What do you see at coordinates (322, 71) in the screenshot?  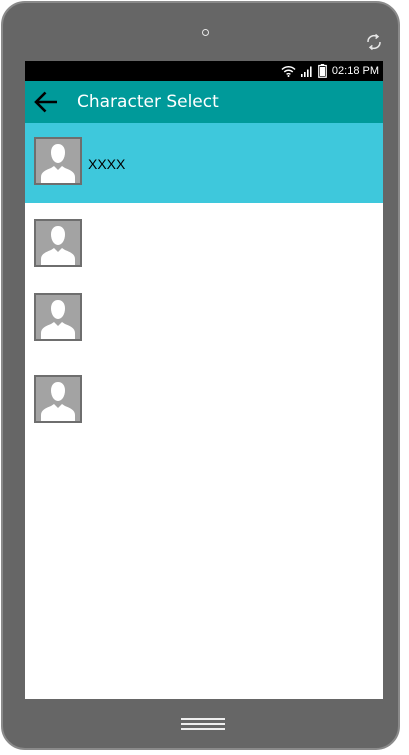 I see `battery-icon` at bounding box center [322, 71].